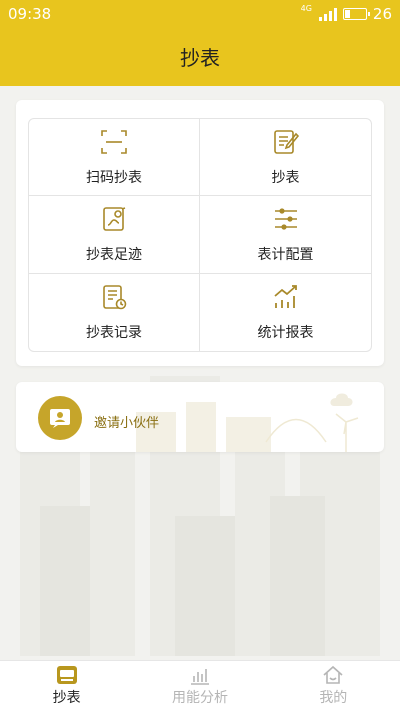  What do you see at coordinates (114, 255) in the screenshot?
I see `menu-item-label: 抄表足迹` at bounding box center [114, 255].